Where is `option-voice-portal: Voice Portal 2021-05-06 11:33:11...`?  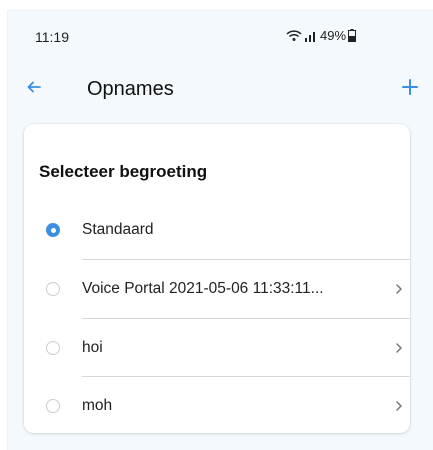 option-voice-portal: Voice Portal 2021-05-06 11:33:11... is located at coordinates (217, 289).